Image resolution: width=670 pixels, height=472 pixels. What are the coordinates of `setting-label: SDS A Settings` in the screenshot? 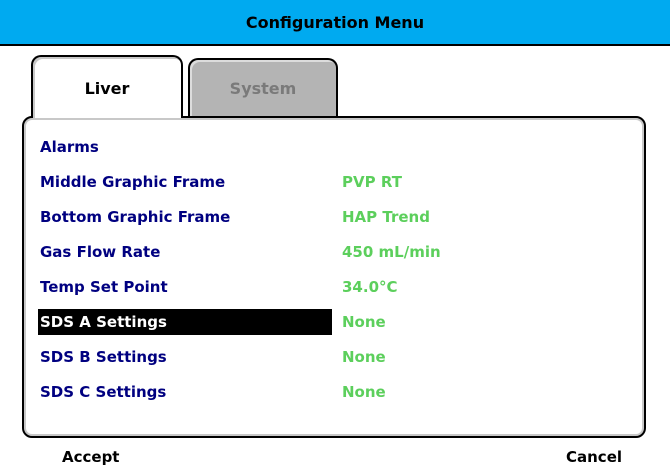 It's located at (185, 322).